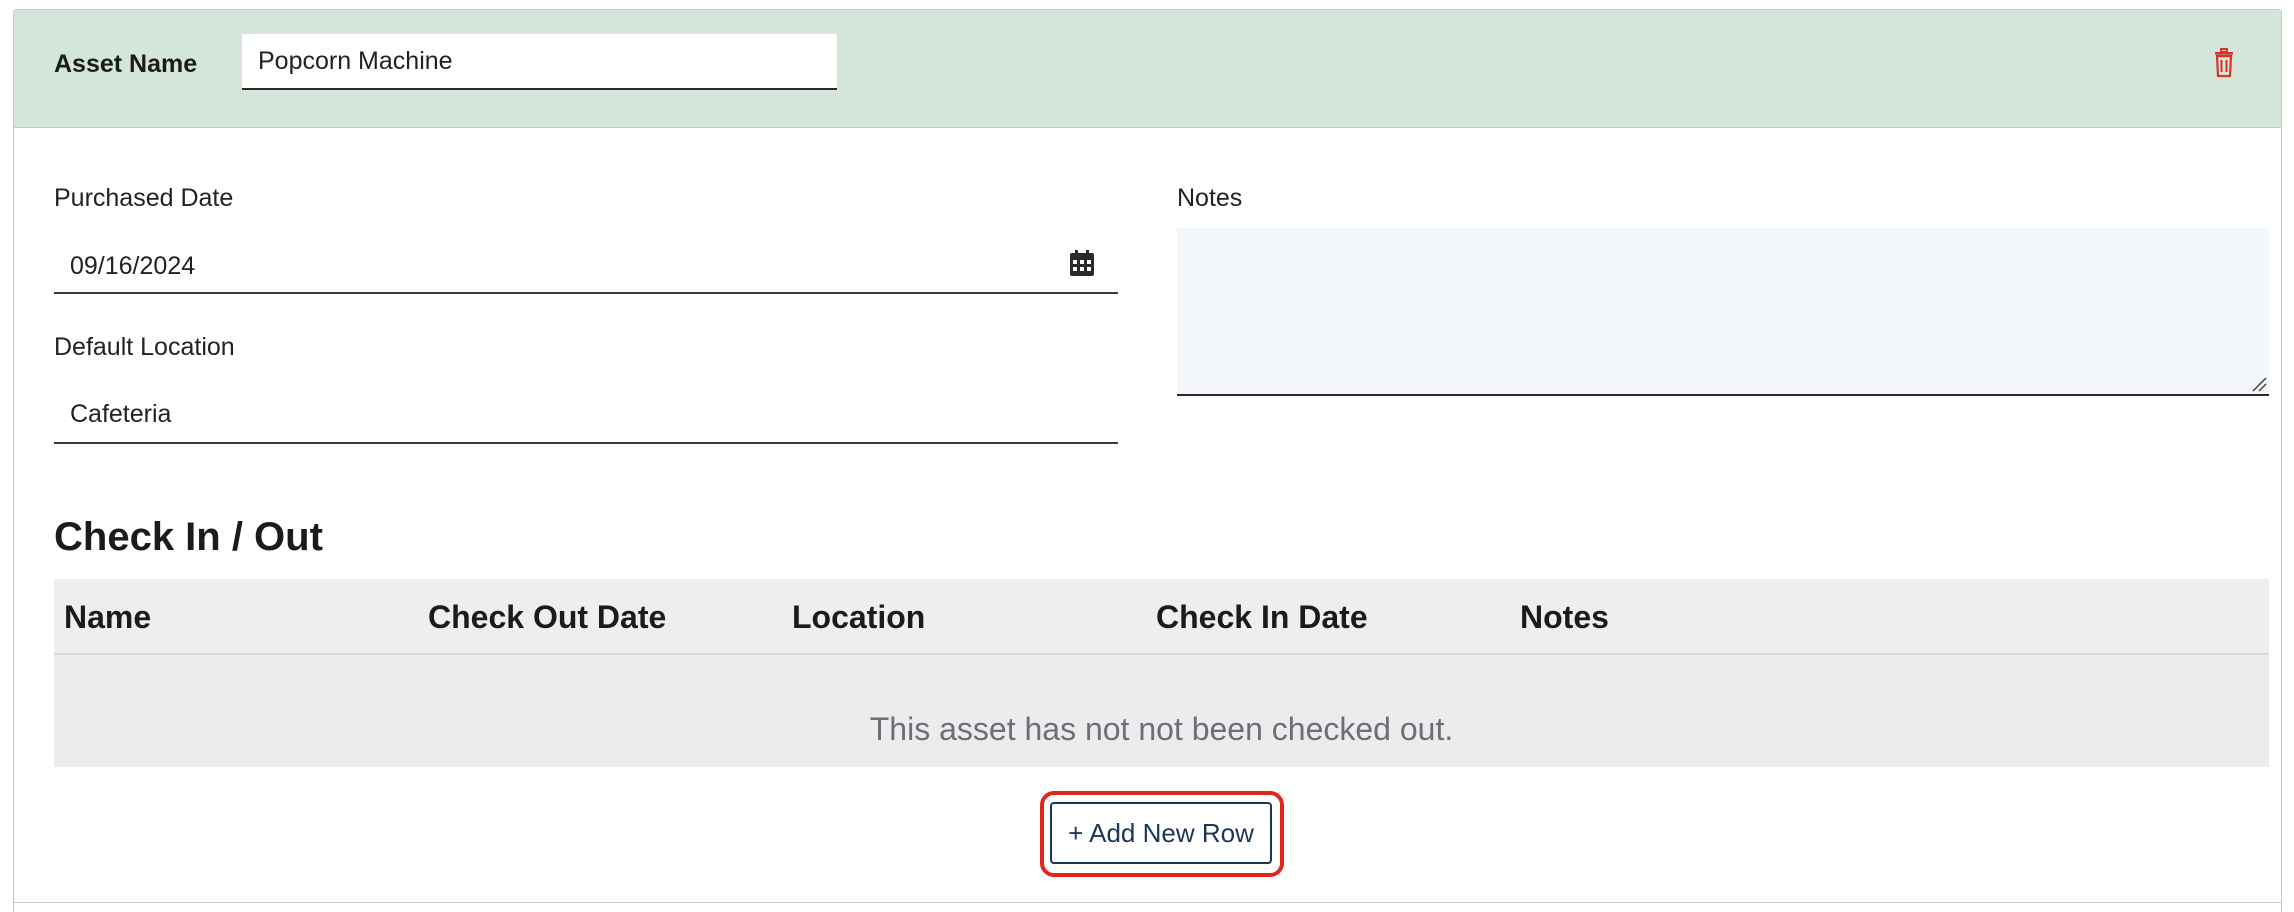 The height and width of the screenshot is (912, 2294). What do you see at coordinates (2224, 63) in the screenshot?
I see `trash-icon` at bounding box center [2224, 63].